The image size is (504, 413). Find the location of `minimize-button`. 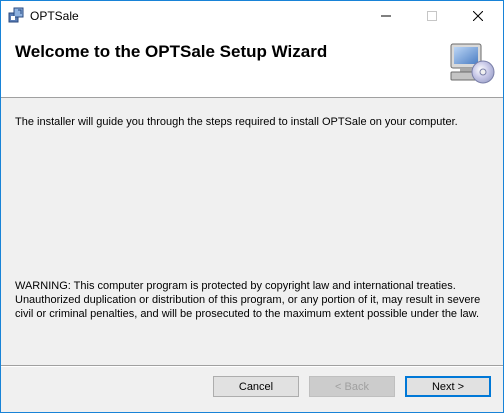

minimize-button is located at coordinates (386, 16).